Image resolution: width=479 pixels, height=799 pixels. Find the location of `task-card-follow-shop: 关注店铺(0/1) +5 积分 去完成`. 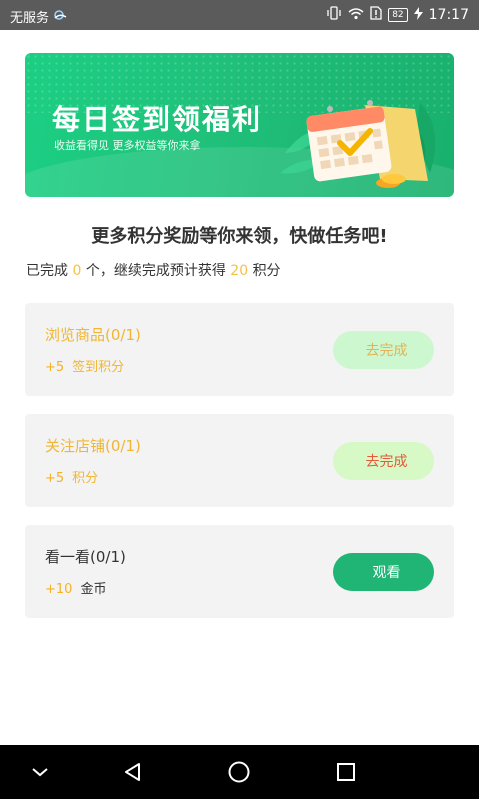

task-card-follow-shop: 关注店铺(0/1) +5 积分 去完成 is located at coordinates (239, 460).